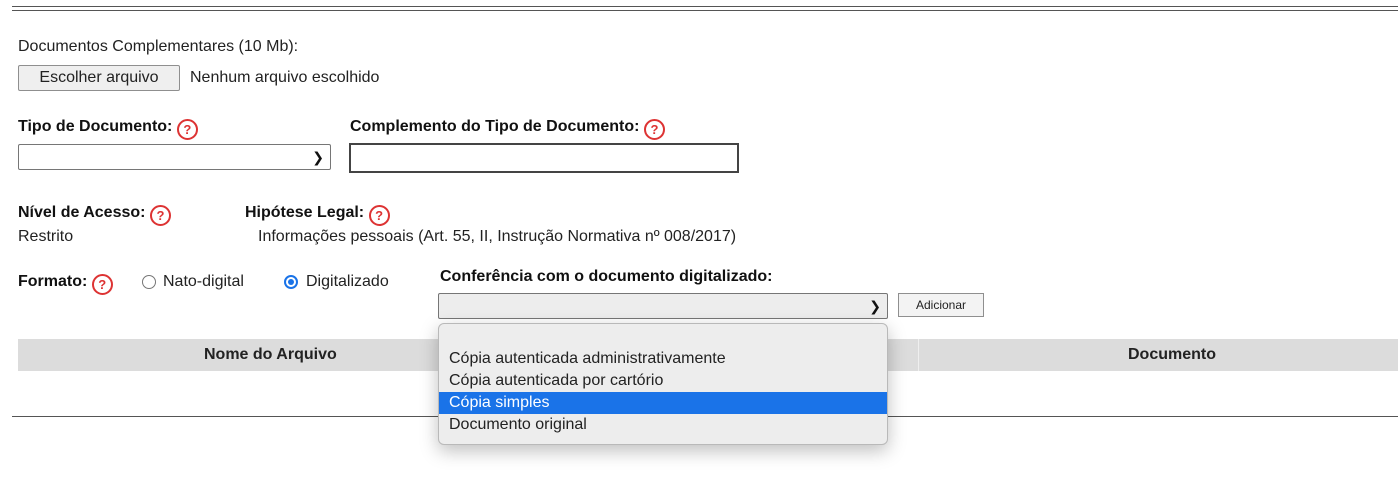 The image size is (1398, 492). What do you see at coordinates (203, 281) in the screenshot?
I see `radio-nato-digital-label: Nato-digital` at bounding box center [203, 281].